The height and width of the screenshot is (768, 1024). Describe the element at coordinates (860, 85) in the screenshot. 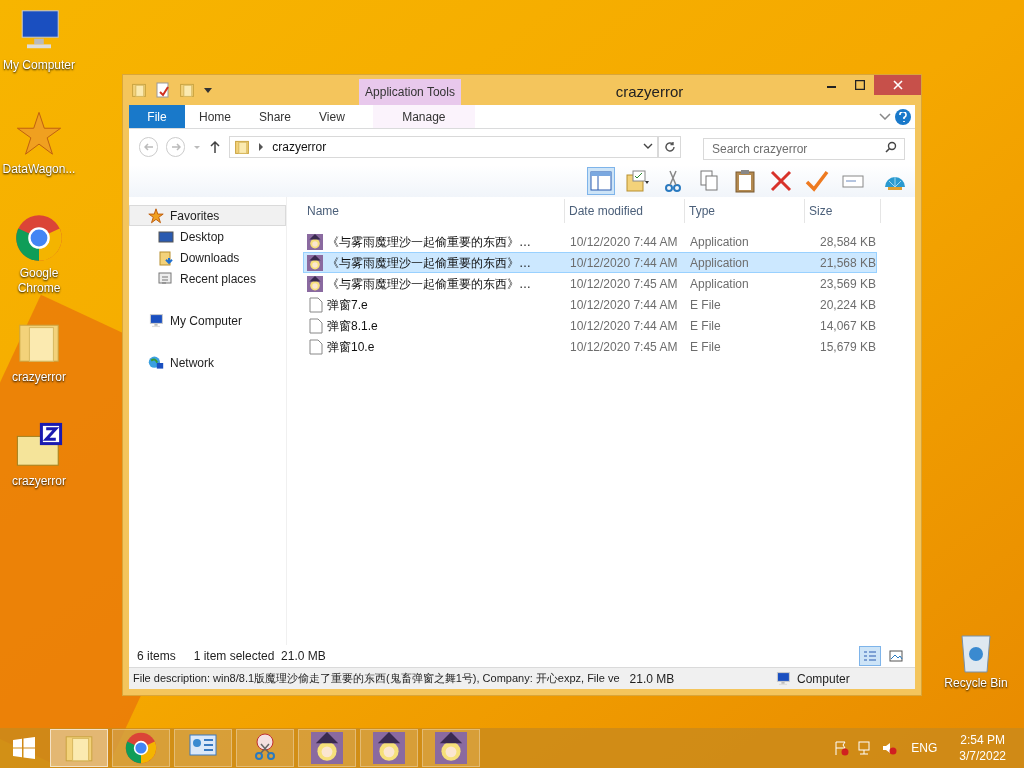

I see `maximize-icon` at that location.